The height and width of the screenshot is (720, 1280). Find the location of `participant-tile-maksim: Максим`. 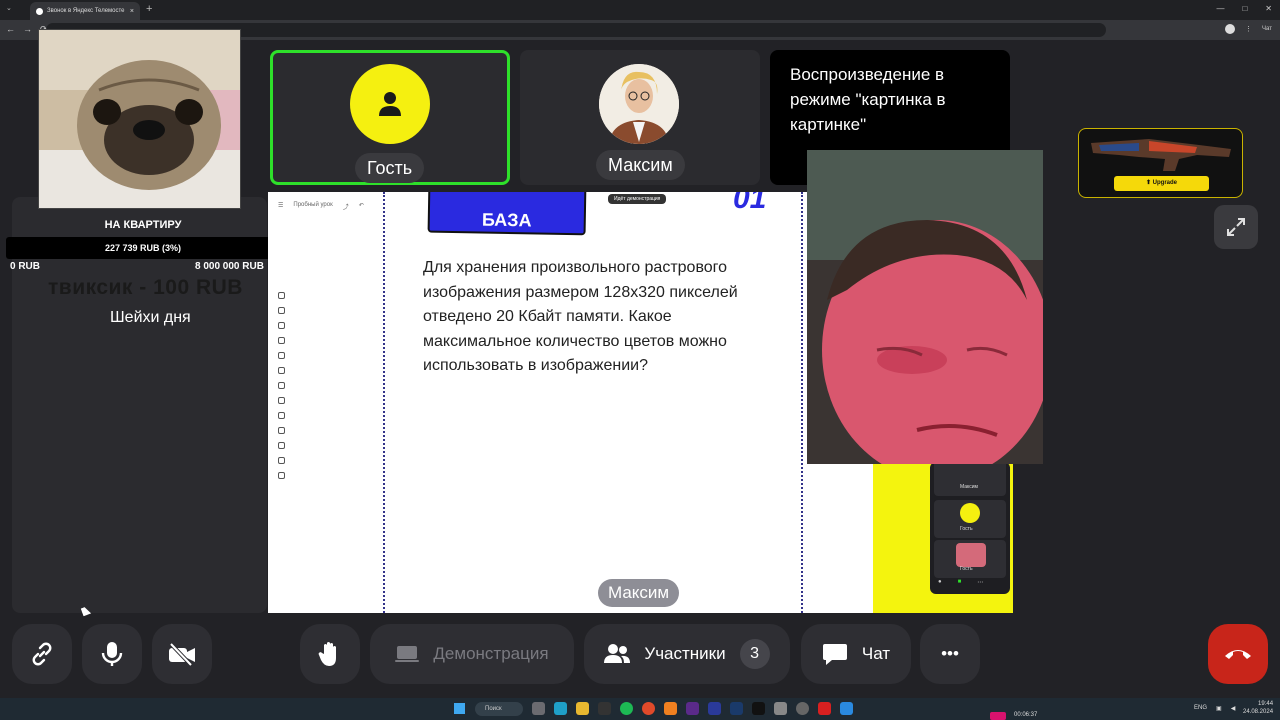

participant-tile-maksim: Максим is located at coordinates (640, 117).